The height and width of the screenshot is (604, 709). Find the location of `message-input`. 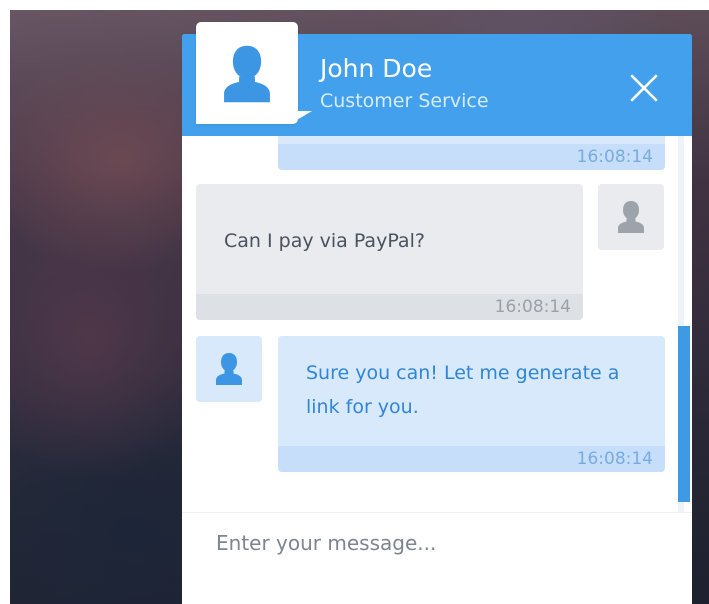

message-input is located at coordinates (447, 543).